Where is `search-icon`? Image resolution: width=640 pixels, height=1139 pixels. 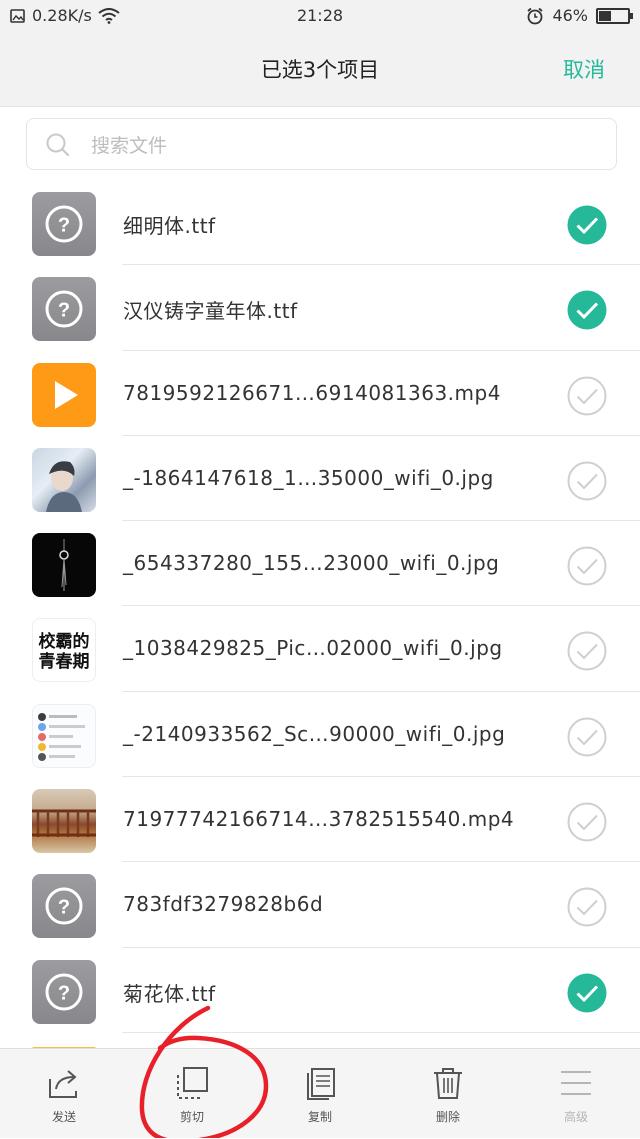
search-icon is located at coordinates (58, 145).